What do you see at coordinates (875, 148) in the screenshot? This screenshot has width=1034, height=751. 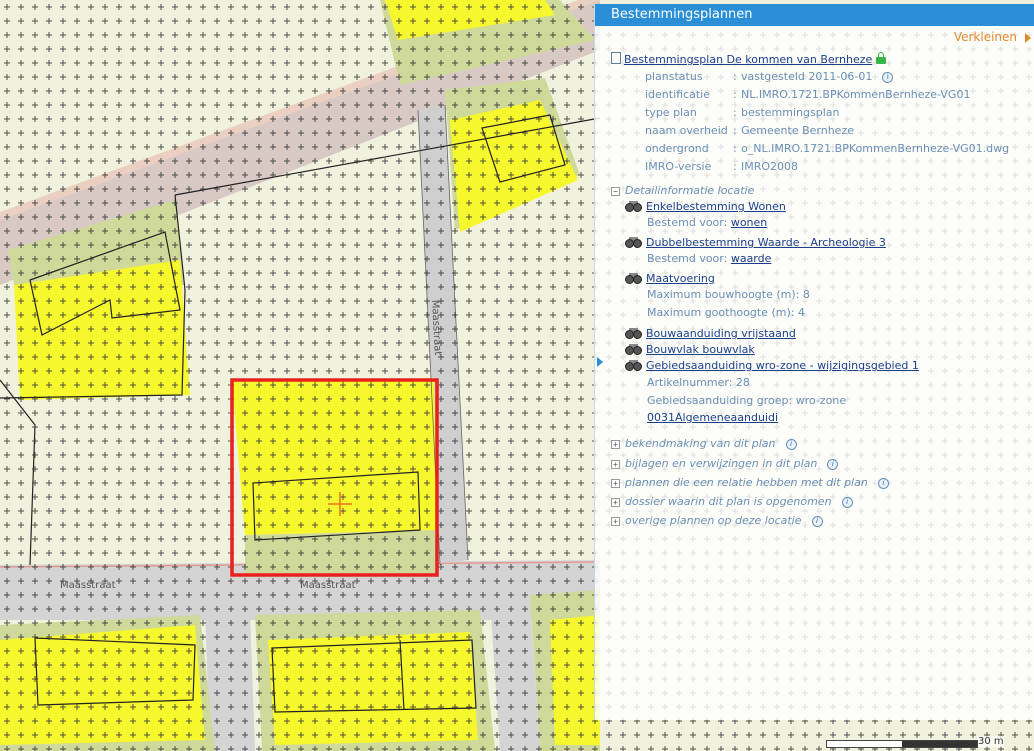 I see `meta-value: o_NL.IMRO.1721.BPKommenBernheze-VG01.dwg` at bounding box center [875, 148].